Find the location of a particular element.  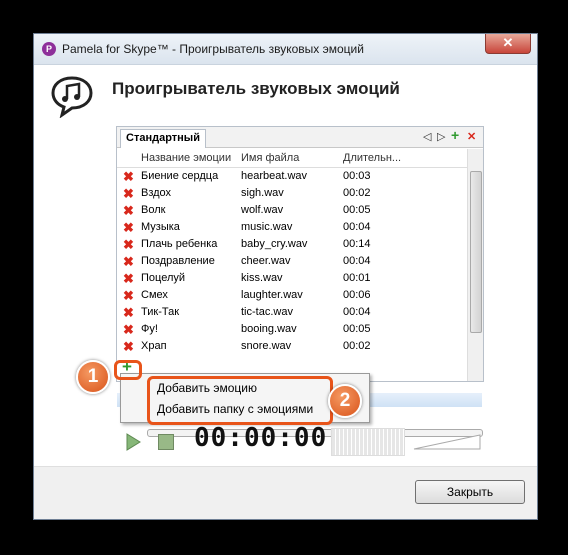

row-file: laughter.wav is located at coordinates (272, 295).